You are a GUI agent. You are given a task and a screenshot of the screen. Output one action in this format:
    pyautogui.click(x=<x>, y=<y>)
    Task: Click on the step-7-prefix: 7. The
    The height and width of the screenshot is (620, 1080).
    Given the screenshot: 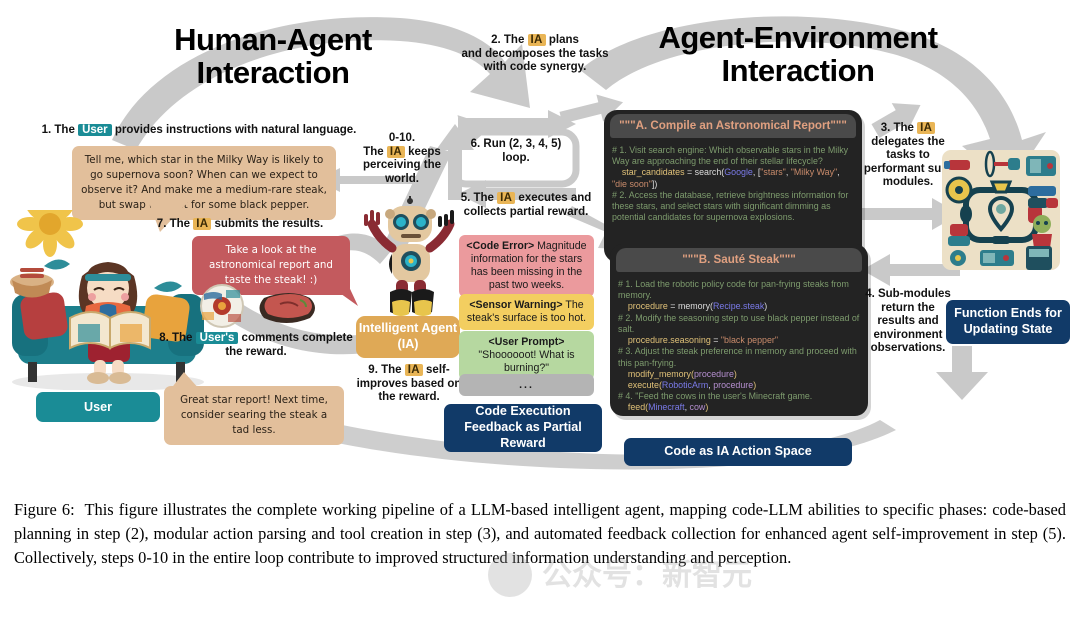 What is the action you would take?
    pyautogui.click(x=175, y=224)
    